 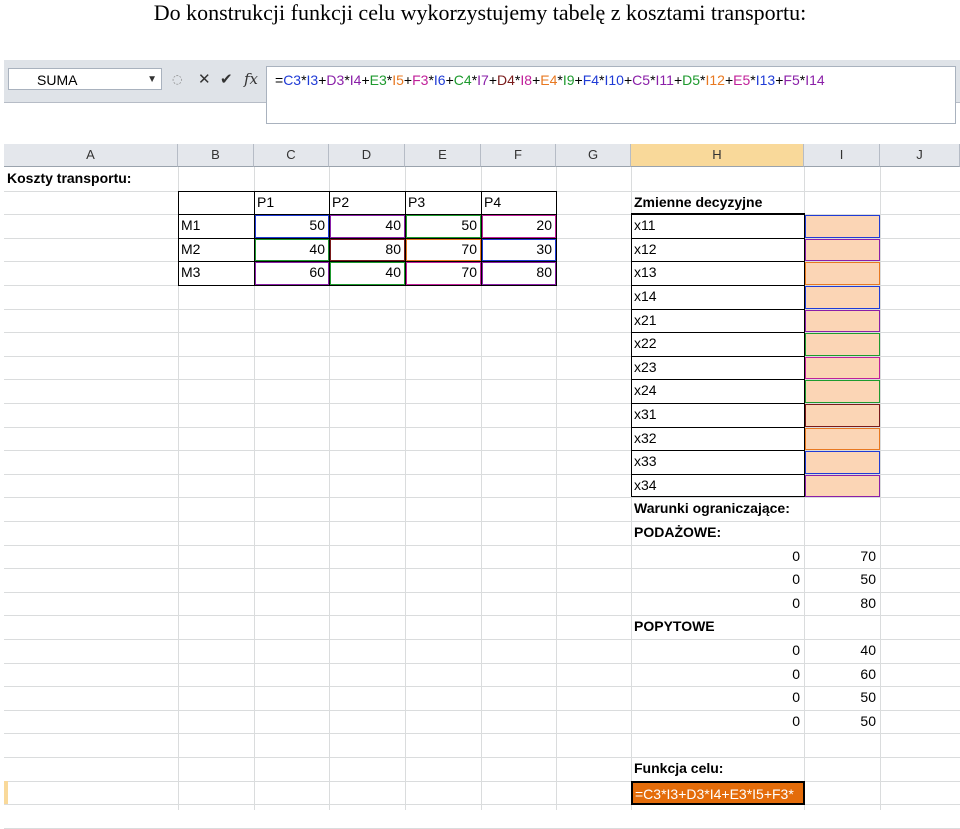 I want to click on objective-title: Funkcja celu:, so click(x=679, y=768).